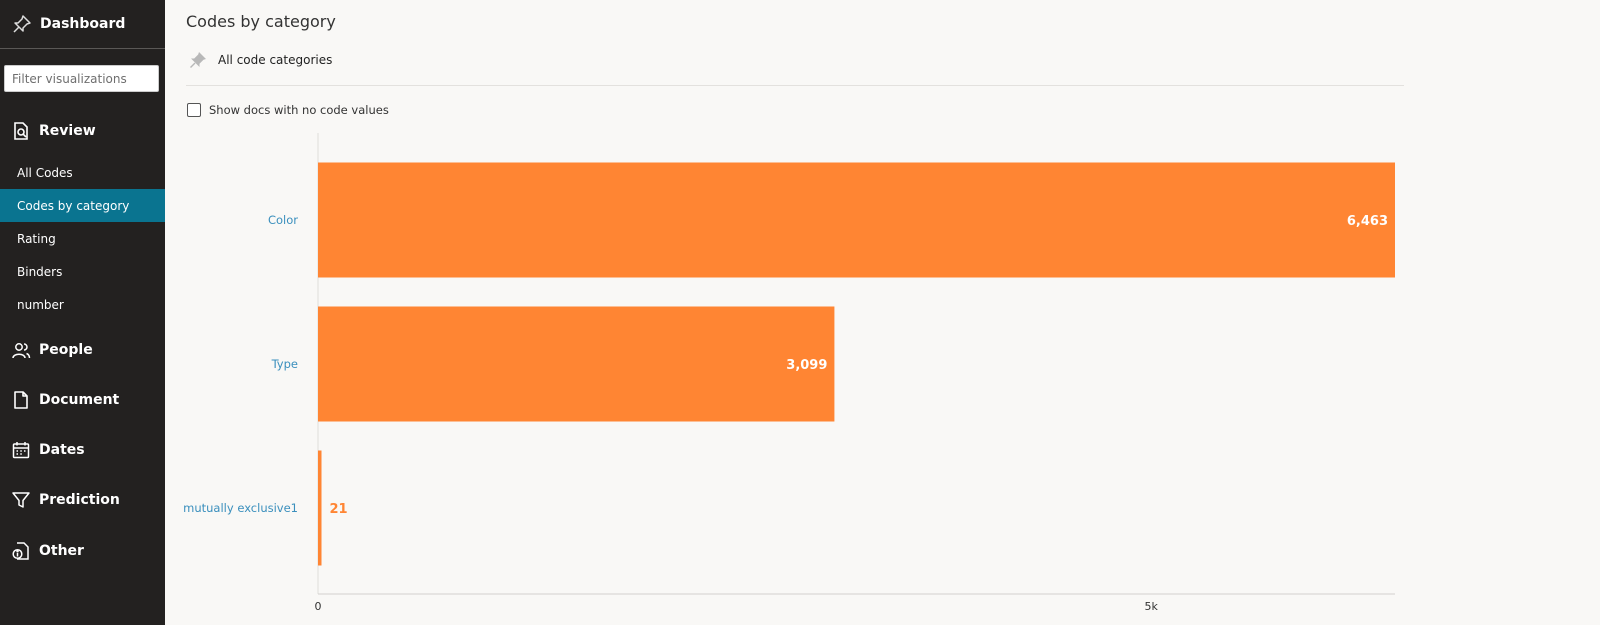 Image resolution: width=1600 pixels, height=625 pixels. What do you see at coordinates (1367, 221) in the screenshot?
I see `value-label: 6,463` at bounding box center [1367, 221].